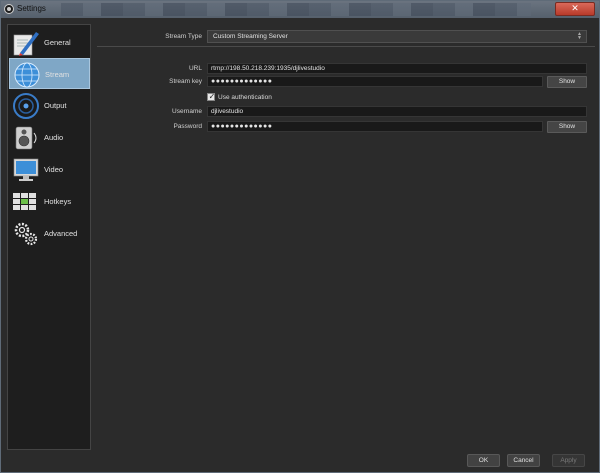 This screenshot has height=473, width=600. What do you see at coordinates (27, 75) in the screenshot?
I see `stream-globe-icon` at bounding box center [27, 75].